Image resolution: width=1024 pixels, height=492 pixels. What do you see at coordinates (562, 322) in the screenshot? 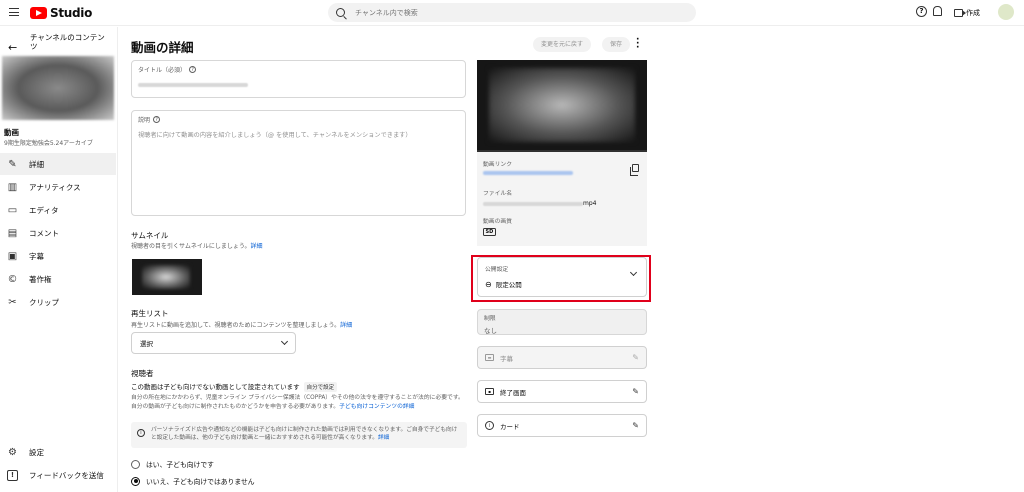
I see `restrictions-field: 制限 なし` at bounding box center [562, 322].